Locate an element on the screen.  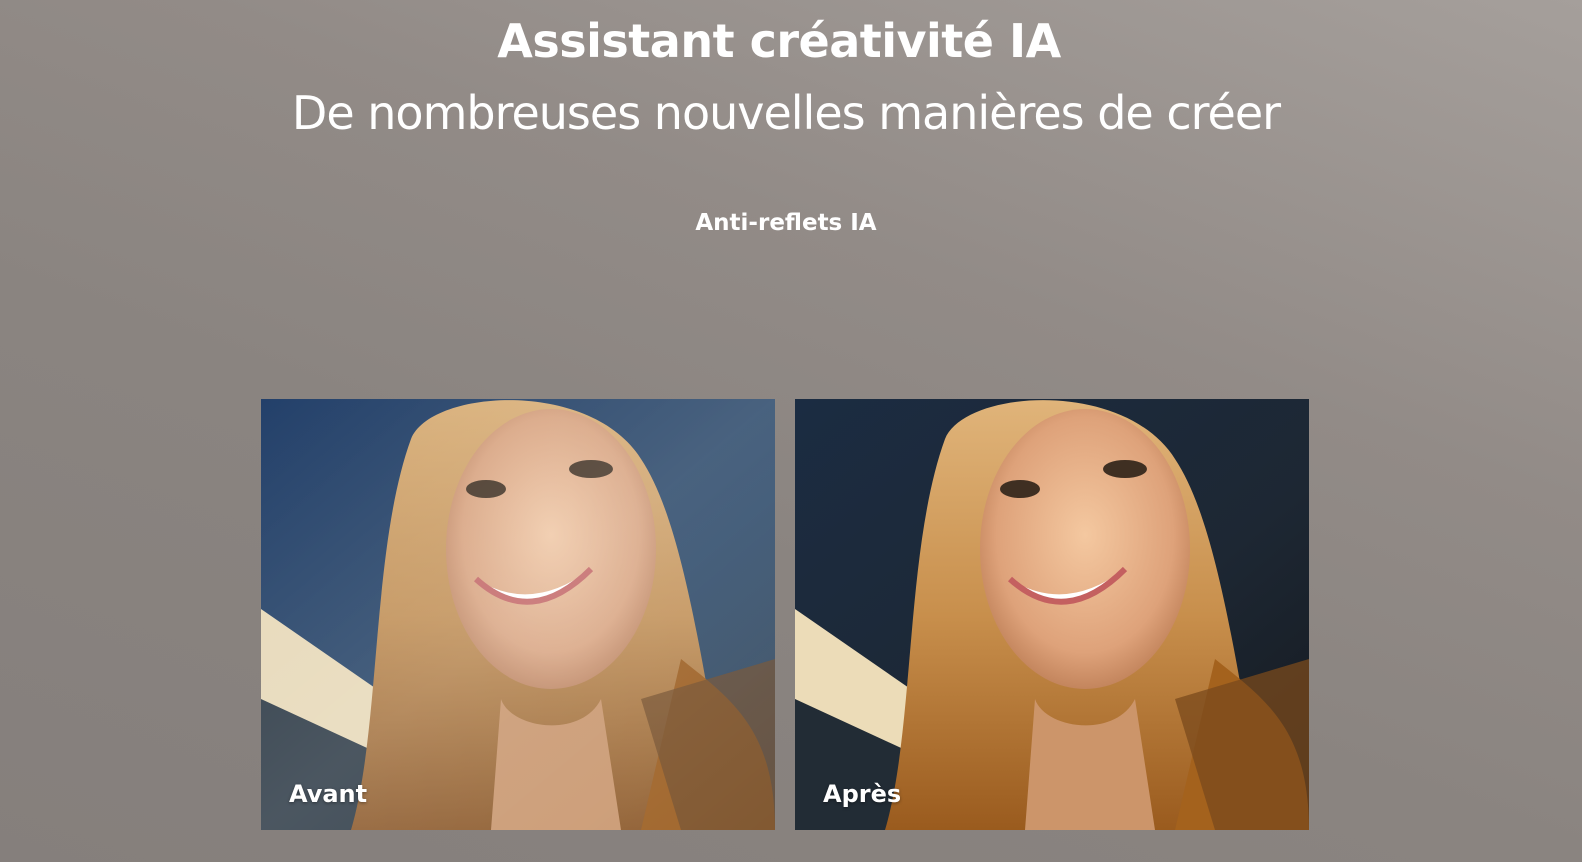
page-title: Assistant créativité IA is located at coordinates (779, 41).